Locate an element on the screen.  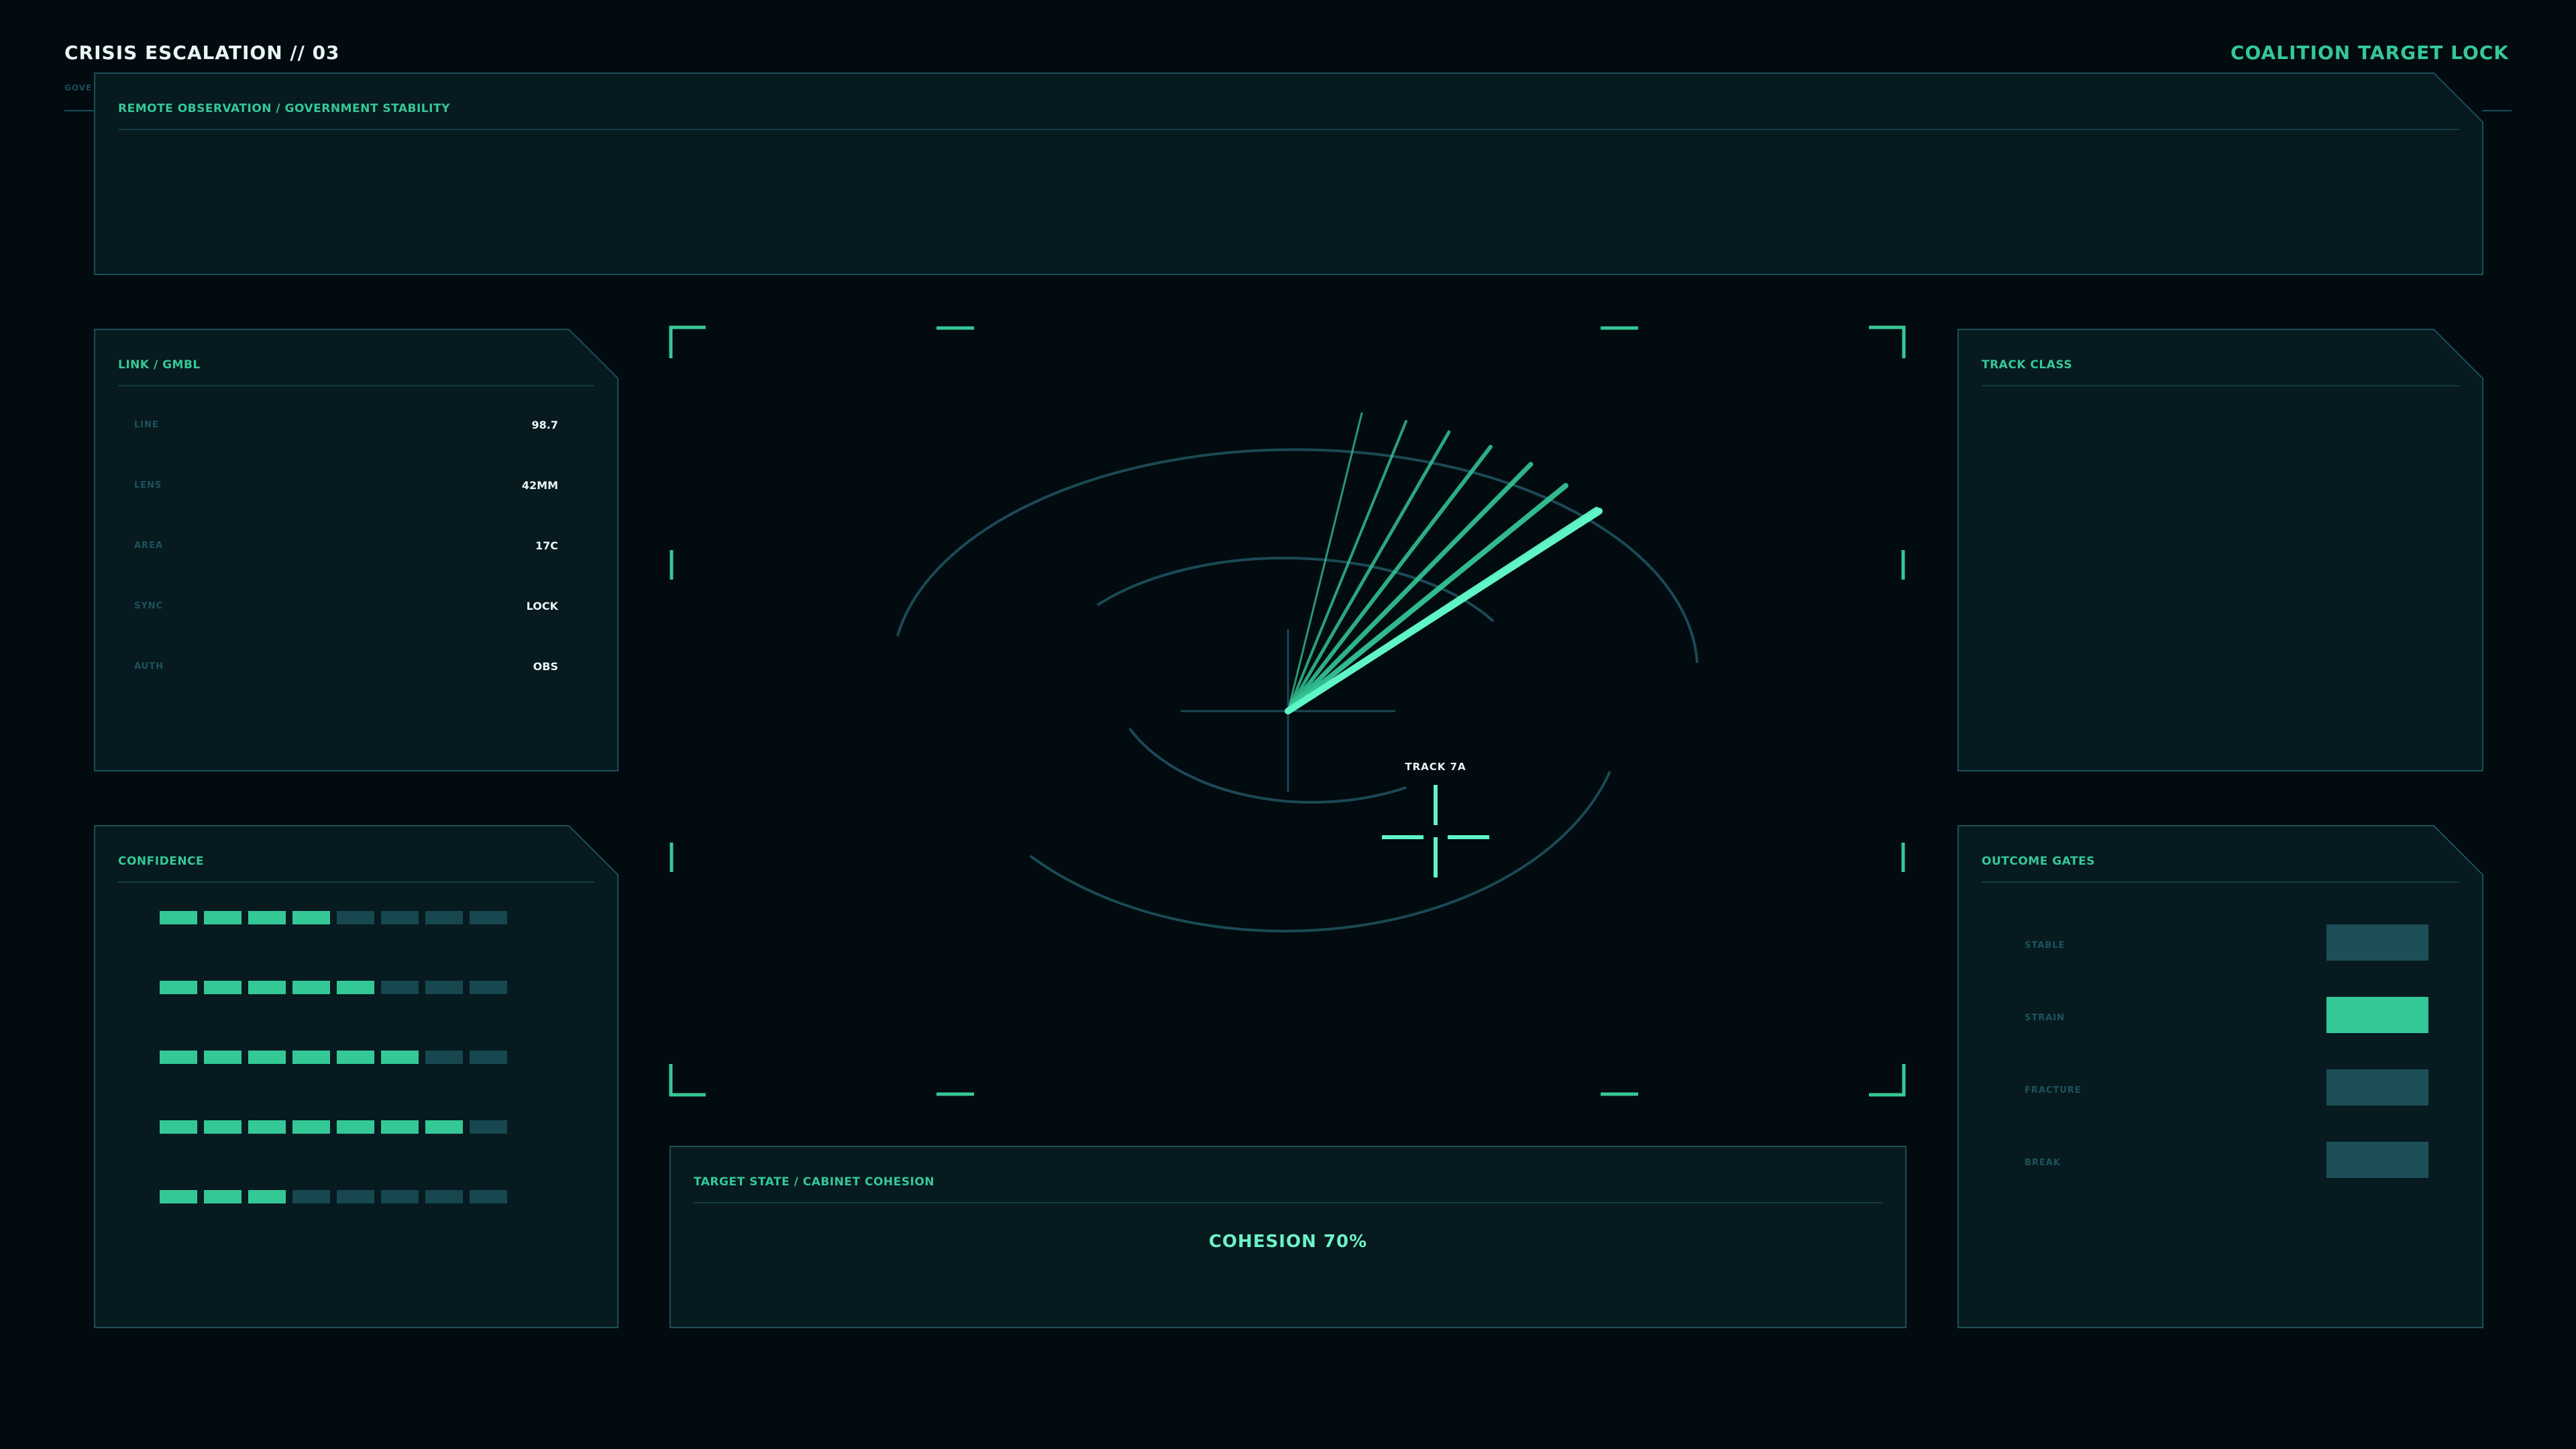
sweep-beam is located at coordinates (1444, 563).